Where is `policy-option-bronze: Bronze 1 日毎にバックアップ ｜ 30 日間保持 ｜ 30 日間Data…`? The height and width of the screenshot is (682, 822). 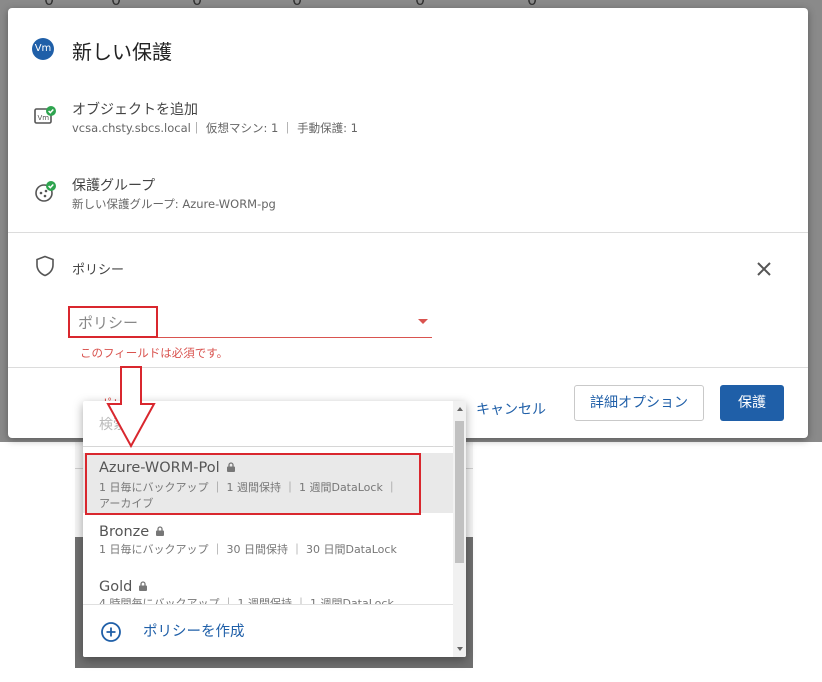
policy-option-bronze: Bronze 1 日毎にバックアップ ｜ 30 日間保持 ｜ 30 日間Data… is located at coordinates (268, 544).